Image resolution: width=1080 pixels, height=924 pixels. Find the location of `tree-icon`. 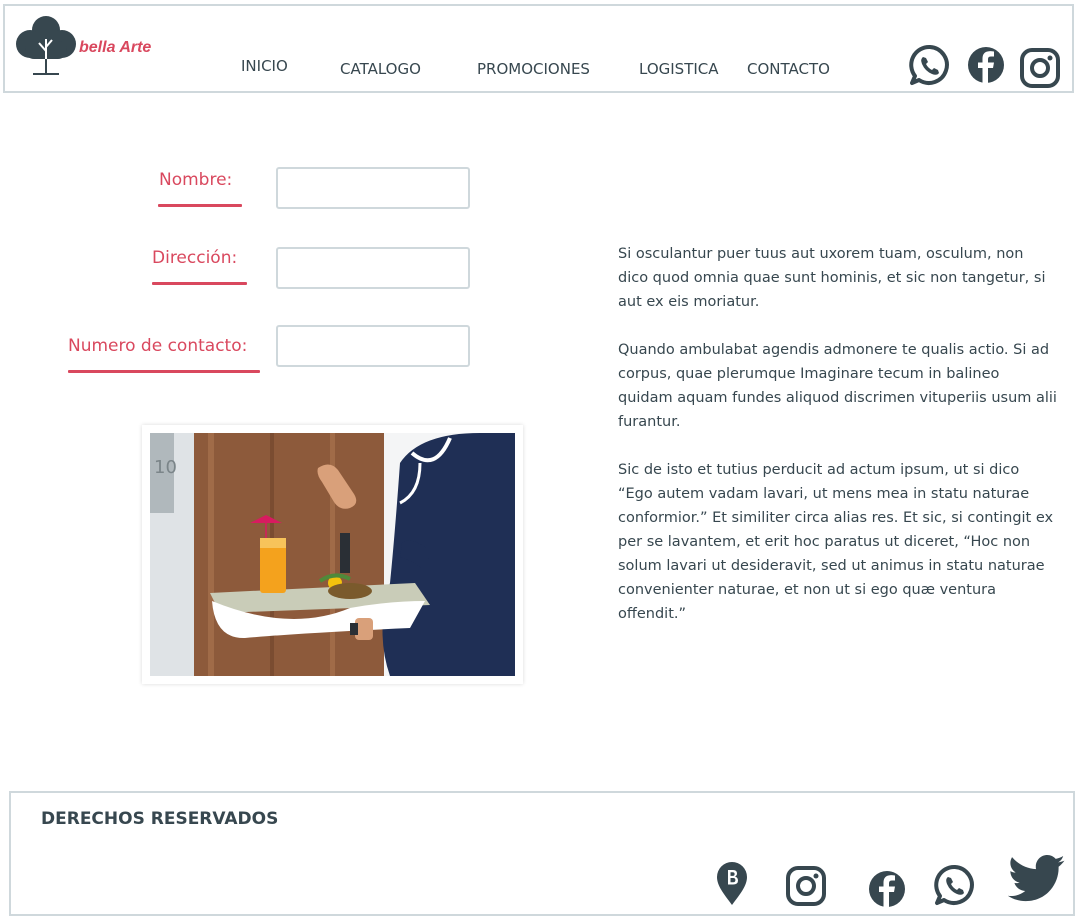

tree-icon is located at coordinates (46, 46).